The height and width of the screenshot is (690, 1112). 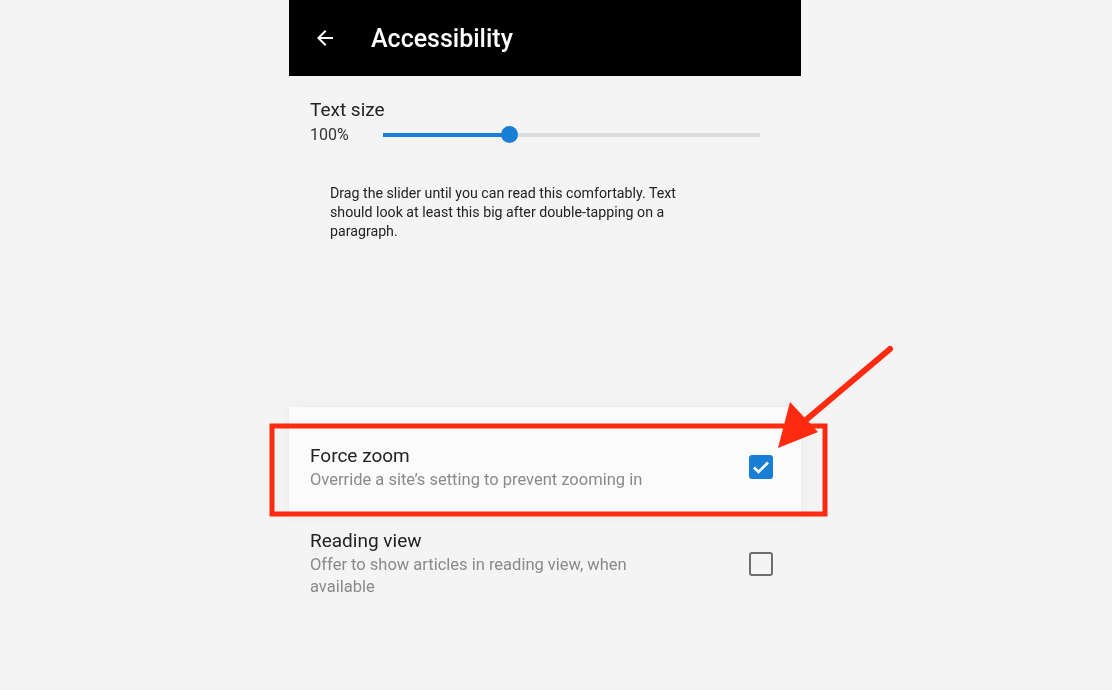 I want to click on screen-title: Accessibility, so click(x=442, y=38).